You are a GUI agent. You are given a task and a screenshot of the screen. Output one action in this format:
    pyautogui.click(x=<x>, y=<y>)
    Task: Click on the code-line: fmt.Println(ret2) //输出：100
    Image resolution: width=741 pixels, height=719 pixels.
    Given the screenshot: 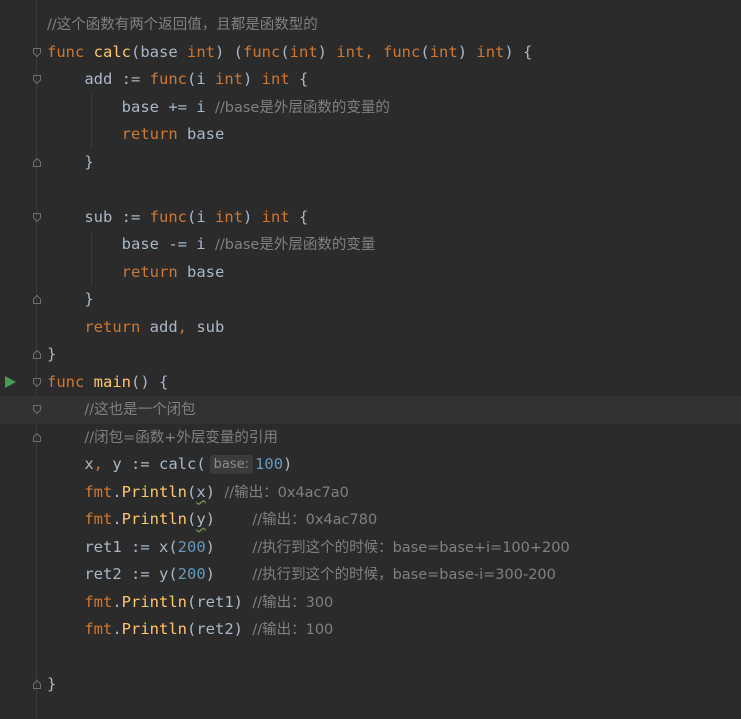 What is the action you would take?
    pyautogui.click(x=370, y=630)
    